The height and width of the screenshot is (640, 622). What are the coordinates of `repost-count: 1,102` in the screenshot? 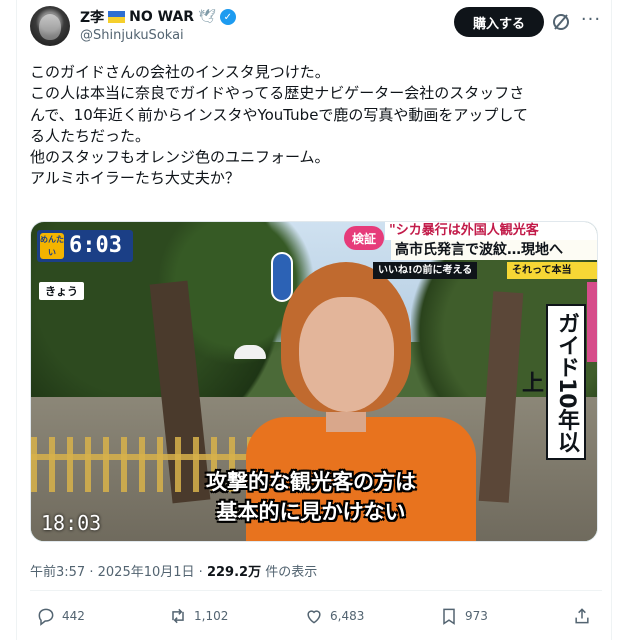 It's located at (211, 616).